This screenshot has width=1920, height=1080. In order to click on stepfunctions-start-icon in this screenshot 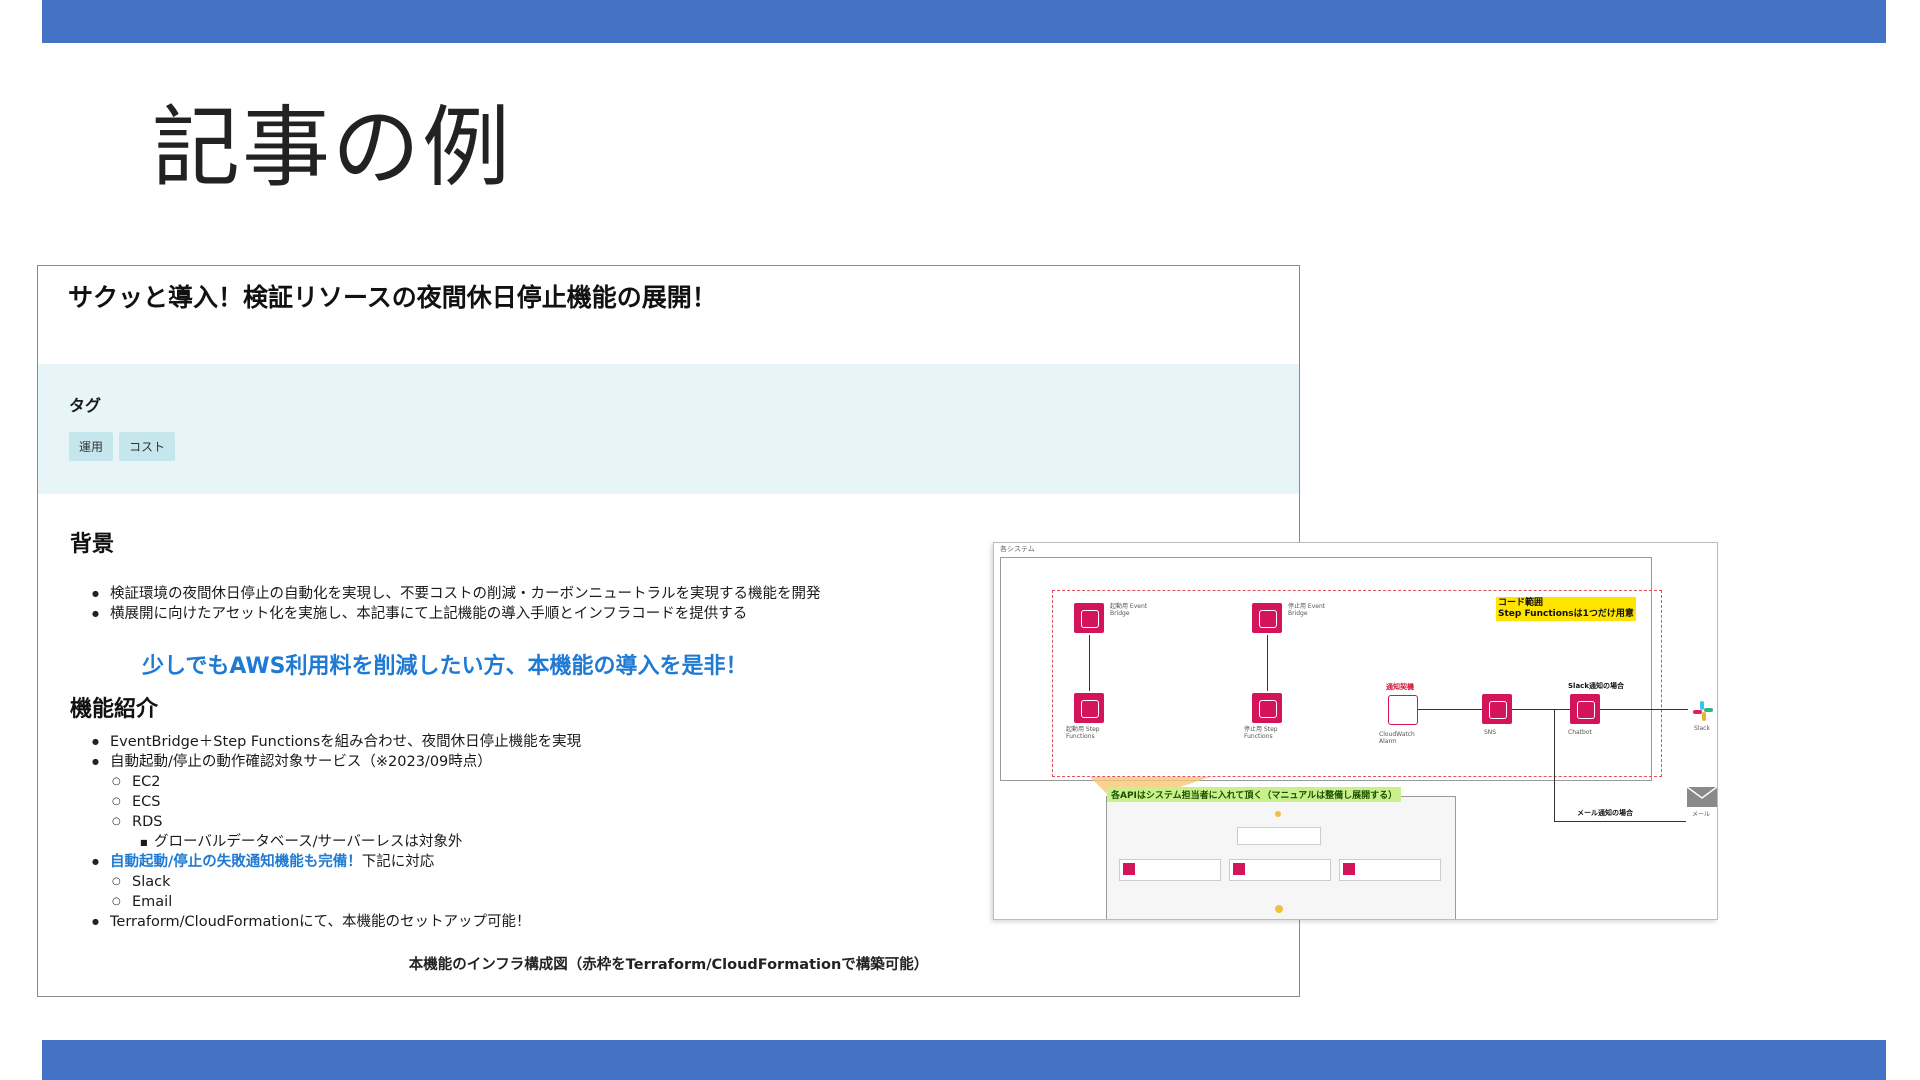, I will do `click(1089, 708)`.